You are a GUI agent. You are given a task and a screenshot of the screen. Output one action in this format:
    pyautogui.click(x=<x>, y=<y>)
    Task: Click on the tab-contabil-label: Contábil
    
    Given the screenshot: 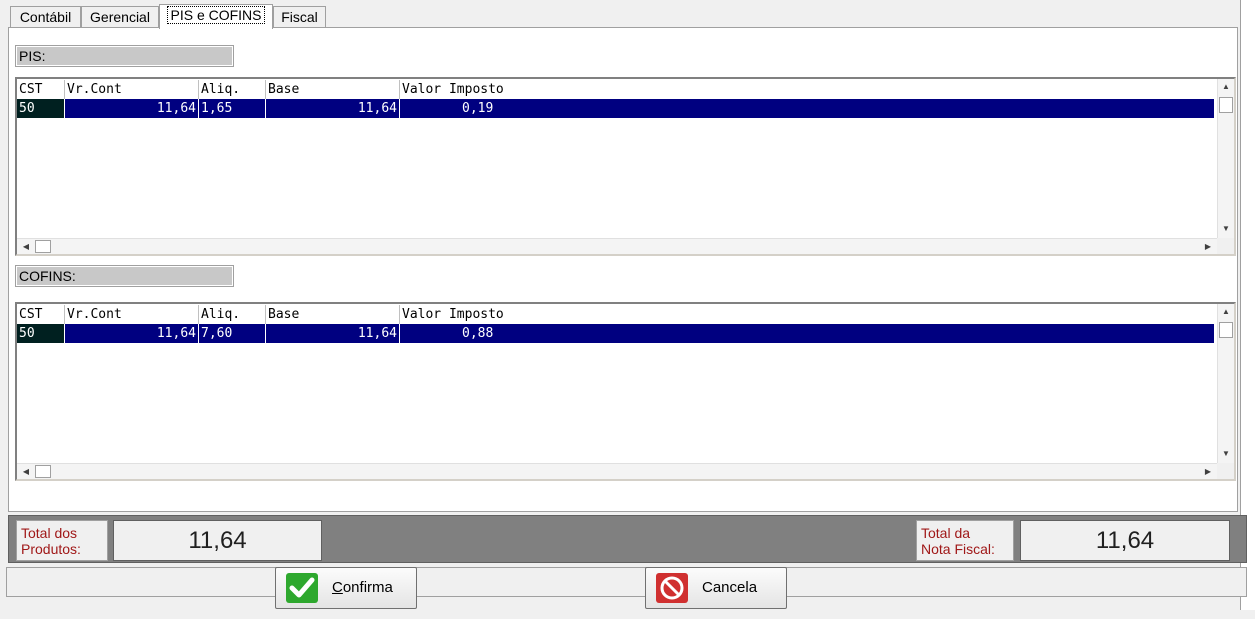 What is the action you would take?
    pyautogui.click(x=45, y=17)
    